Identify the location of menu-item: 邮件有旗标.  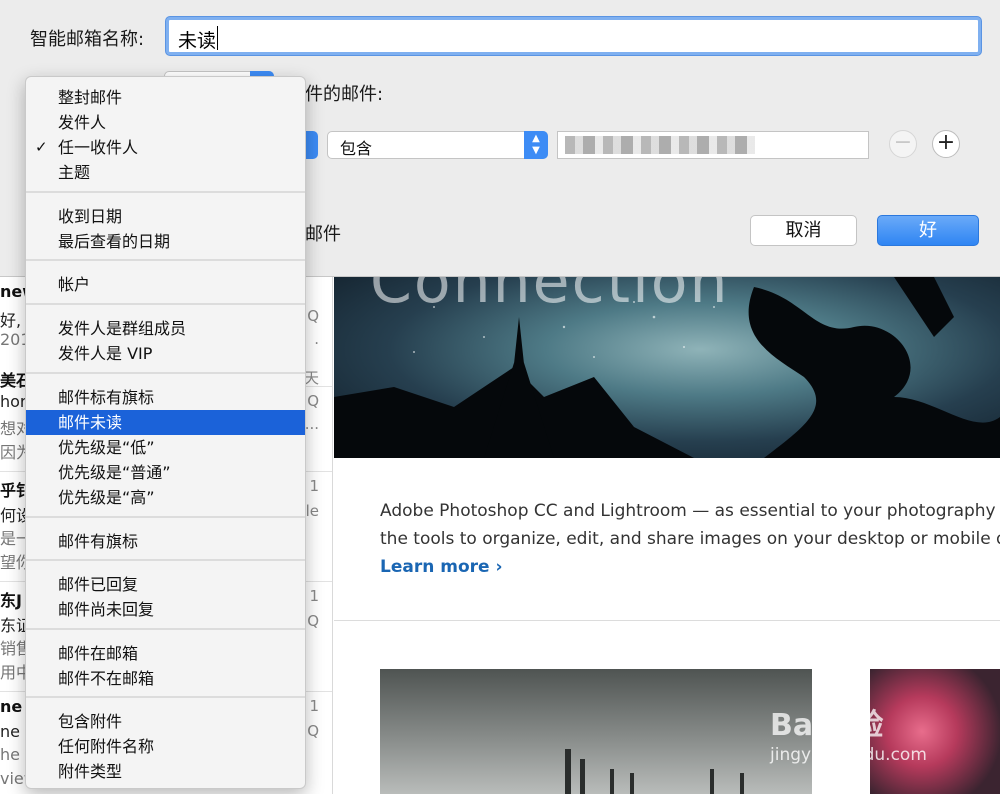
(165, 541).